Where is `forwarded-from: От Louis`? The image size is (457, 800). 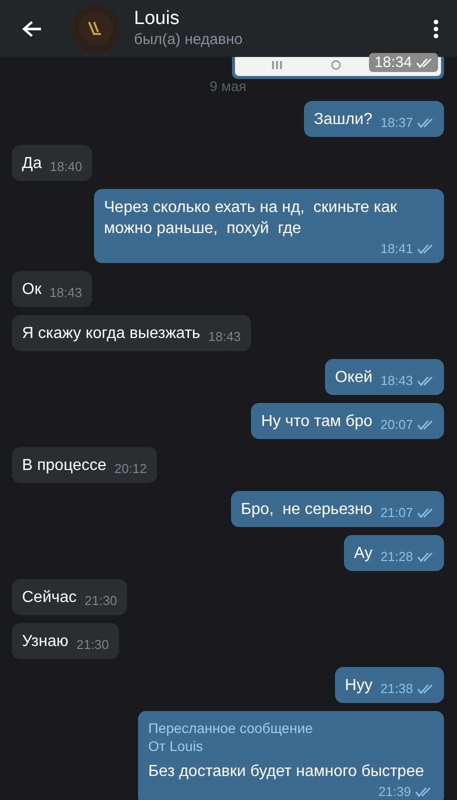
forwarded-from: От Louis is located at coordinates (175, 746).